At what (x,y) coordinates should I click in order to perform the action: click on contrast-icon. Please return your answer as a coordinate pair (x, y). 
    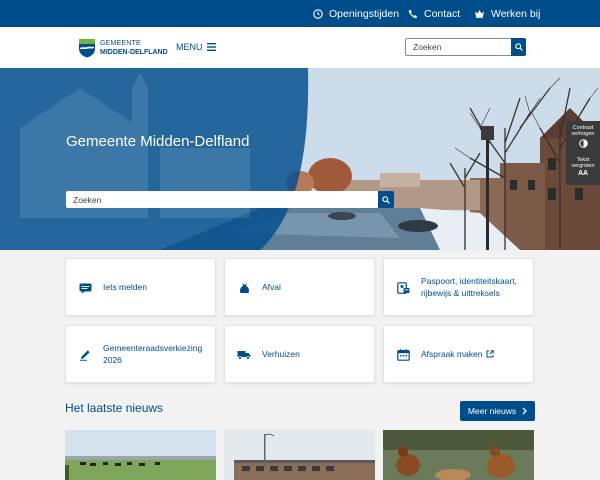
    Looking at the image, I should click on (583, 143).